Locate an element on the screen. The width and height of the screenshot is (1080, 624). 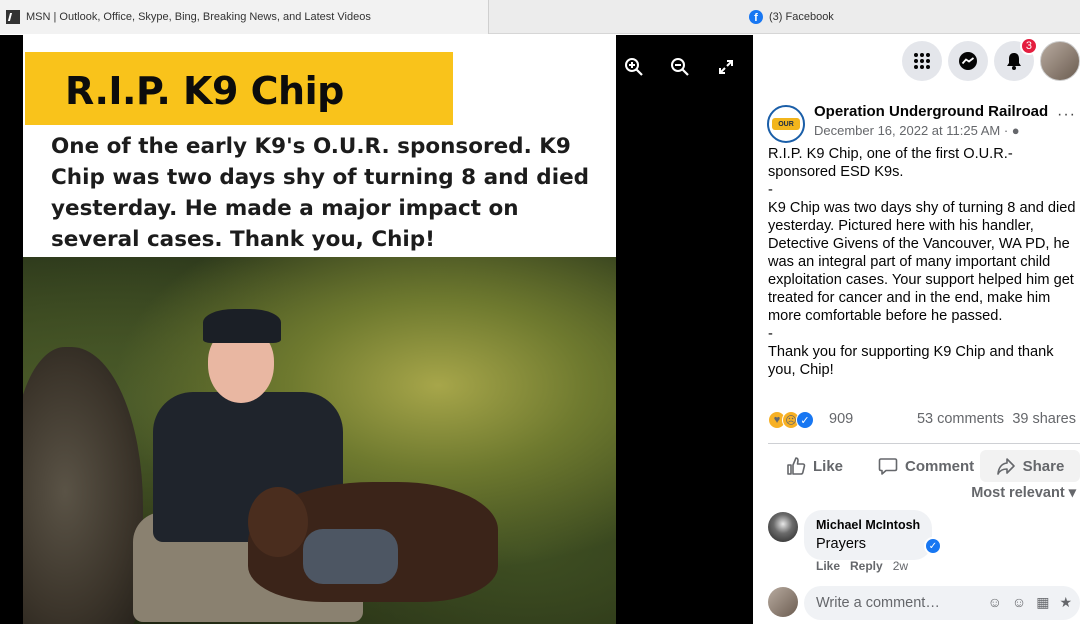
comment-sort-dropdown: Most relevant ▾ is located at coordinates (1023, 493).